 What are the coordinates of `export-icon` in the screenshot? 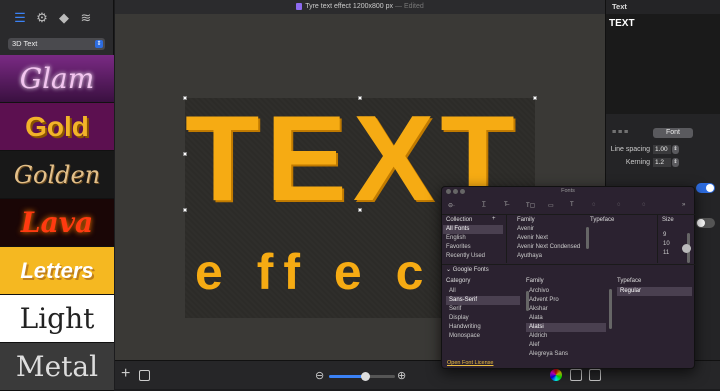 It's located at (595, 375).